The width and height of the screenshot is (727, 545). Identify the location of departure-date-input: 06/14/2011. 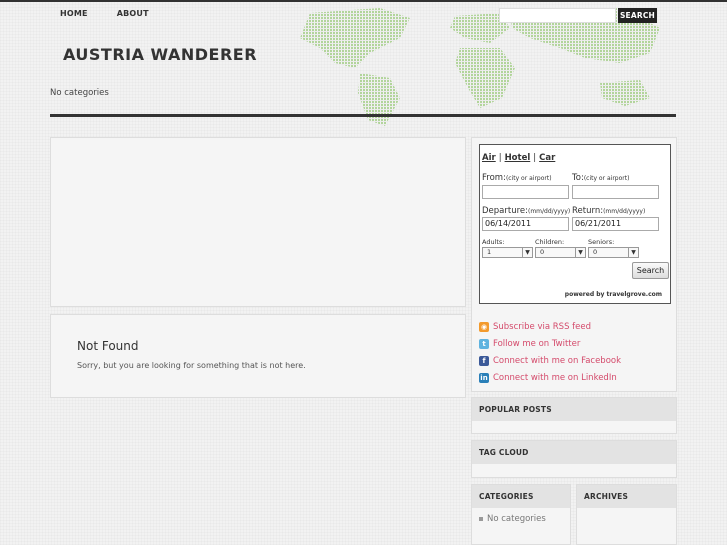
(525, 224).